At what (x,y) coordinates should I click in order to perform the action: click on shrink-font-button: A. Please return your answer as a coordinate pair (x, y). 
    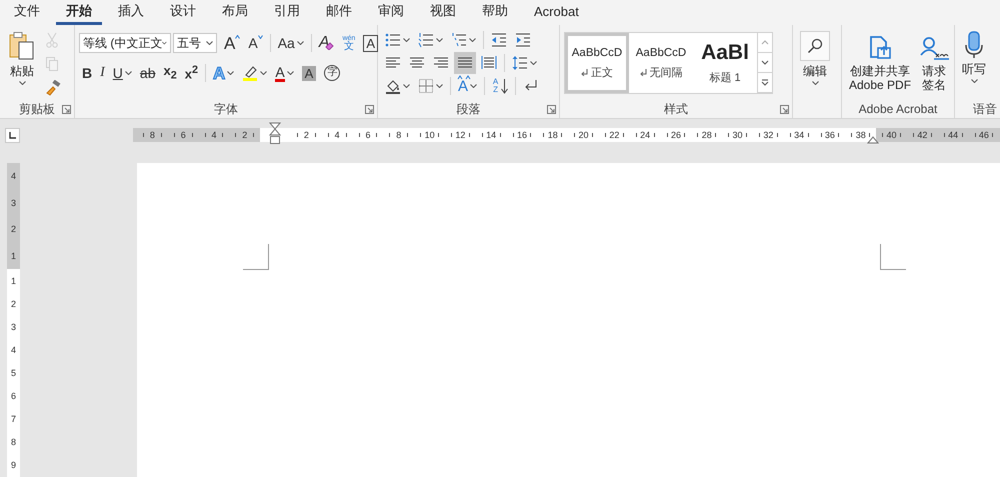
    Looking at the image, I should click on (255, 43).